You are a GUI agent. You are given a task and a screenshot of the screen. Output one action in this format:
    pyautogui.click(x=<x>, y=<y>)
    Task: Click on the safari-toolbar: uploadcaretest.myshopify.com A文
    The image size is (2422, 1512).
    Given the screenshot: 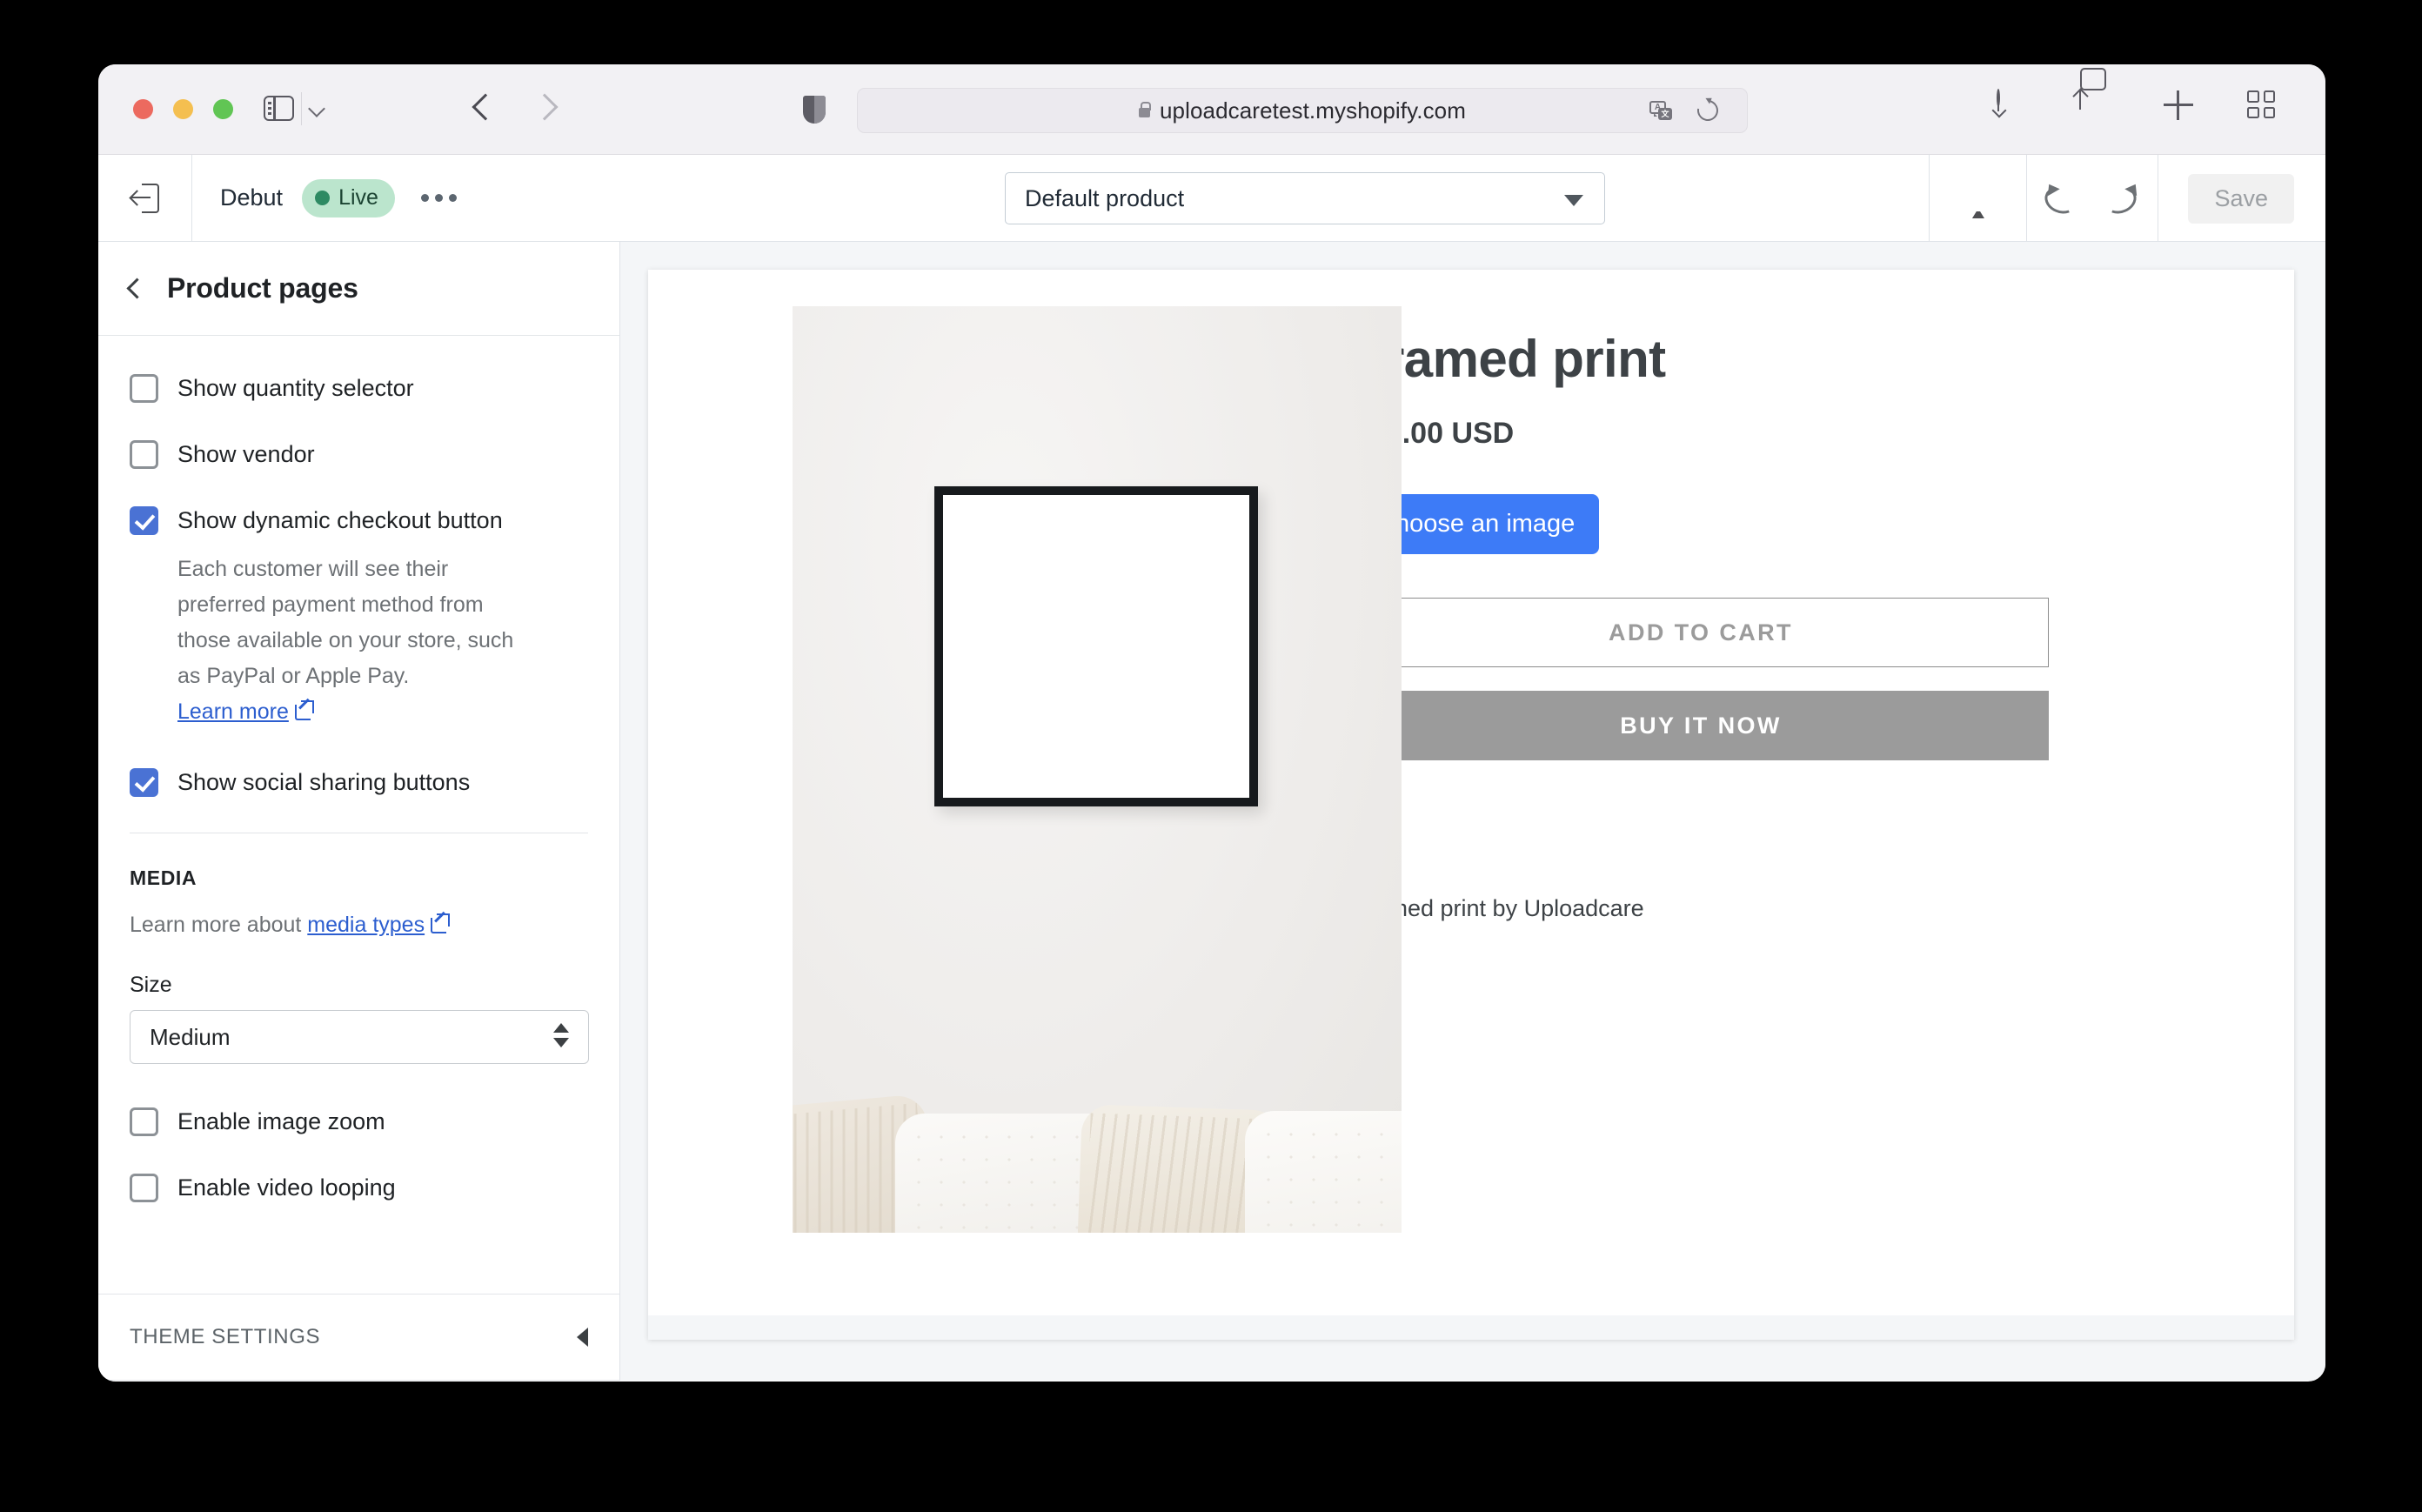 What is the action you would take?
    pyautogui.click(x=1211, y=109)
    